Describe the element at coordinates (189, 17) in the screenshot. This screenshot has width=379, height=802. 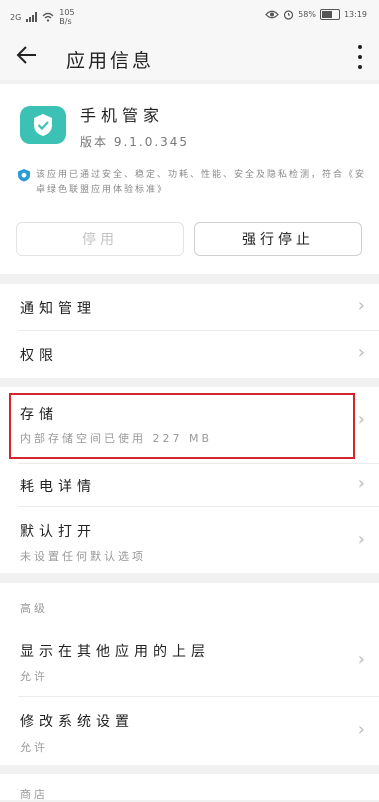
I see `status-bar: 2G 105 B/s 58% 13:19` at that location.